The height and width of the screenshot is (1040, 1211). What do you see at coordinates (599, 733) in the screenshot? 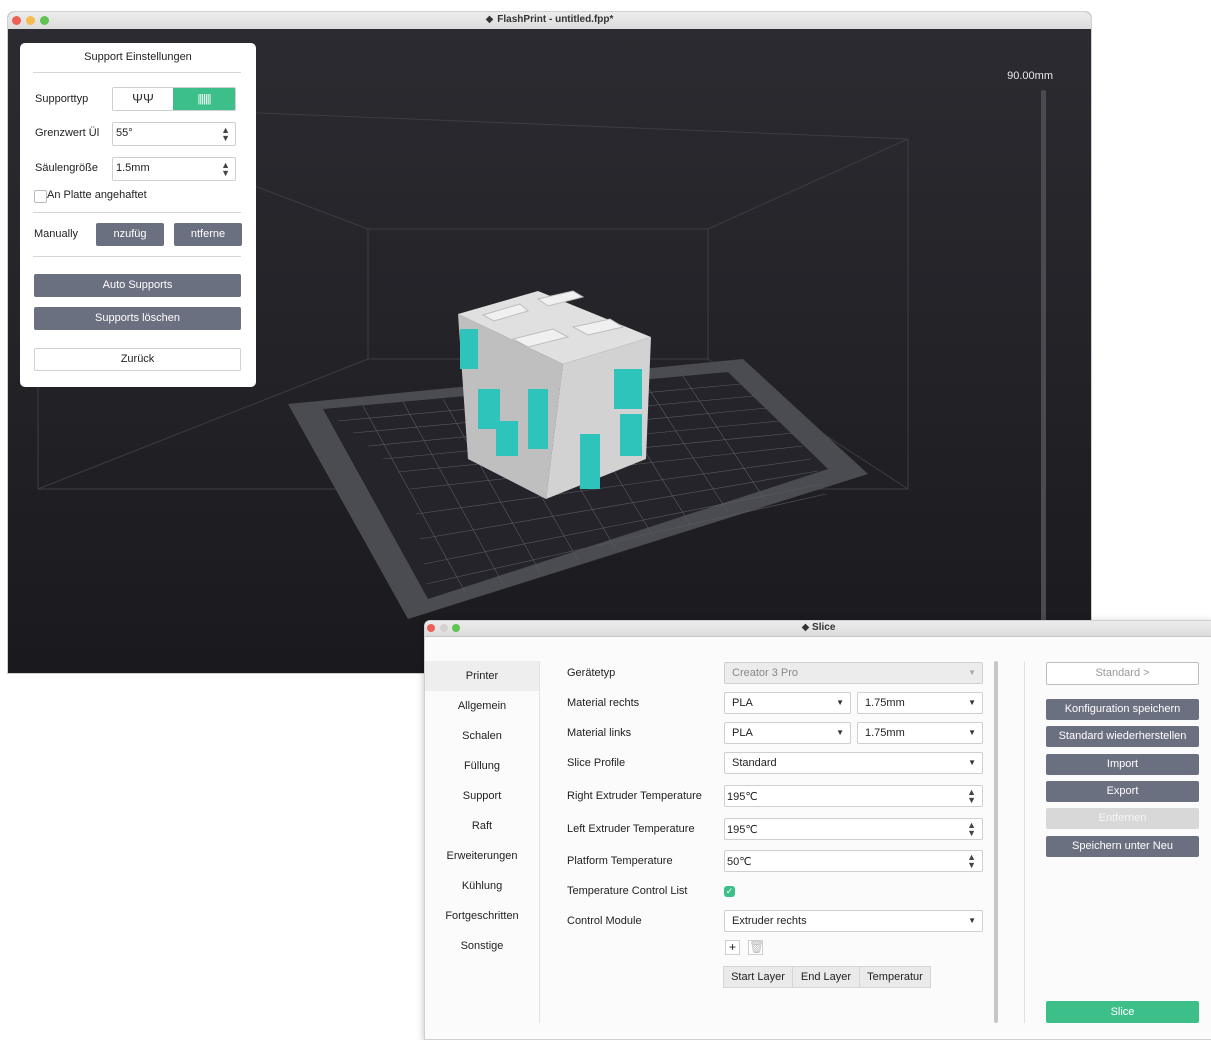
I see `material-left-label: Material links` at bounding box center [599, 733].